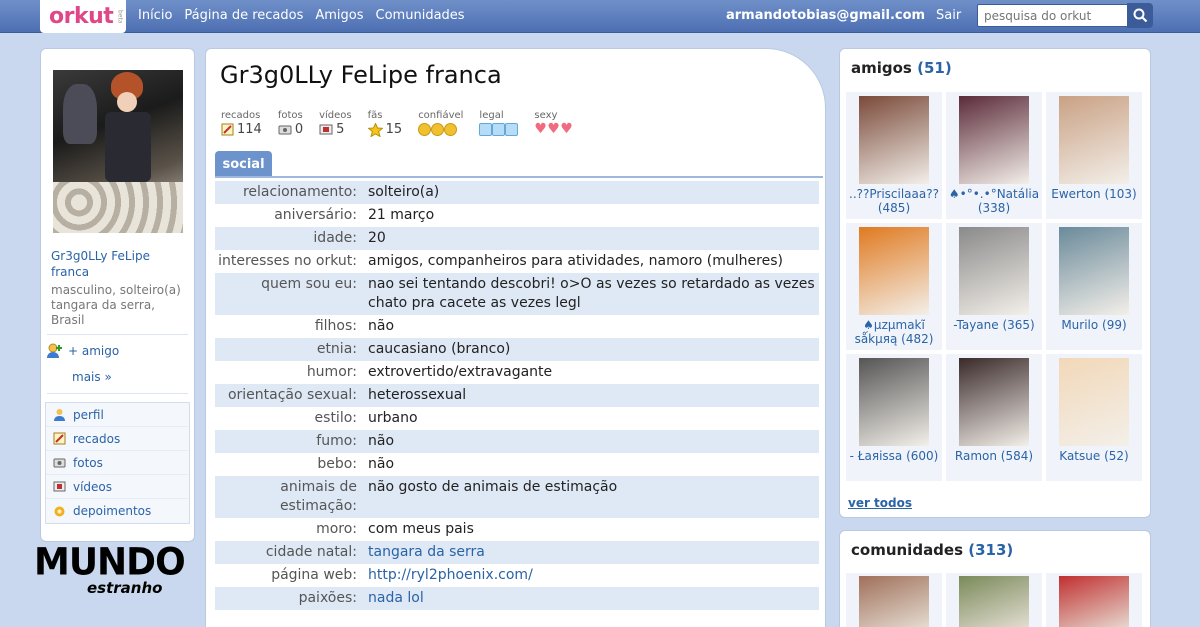  What do you see at coordinates (327, 598) in the screenshot?
I see `profile-row-label: paixões:` at bounding box center [327, 598].